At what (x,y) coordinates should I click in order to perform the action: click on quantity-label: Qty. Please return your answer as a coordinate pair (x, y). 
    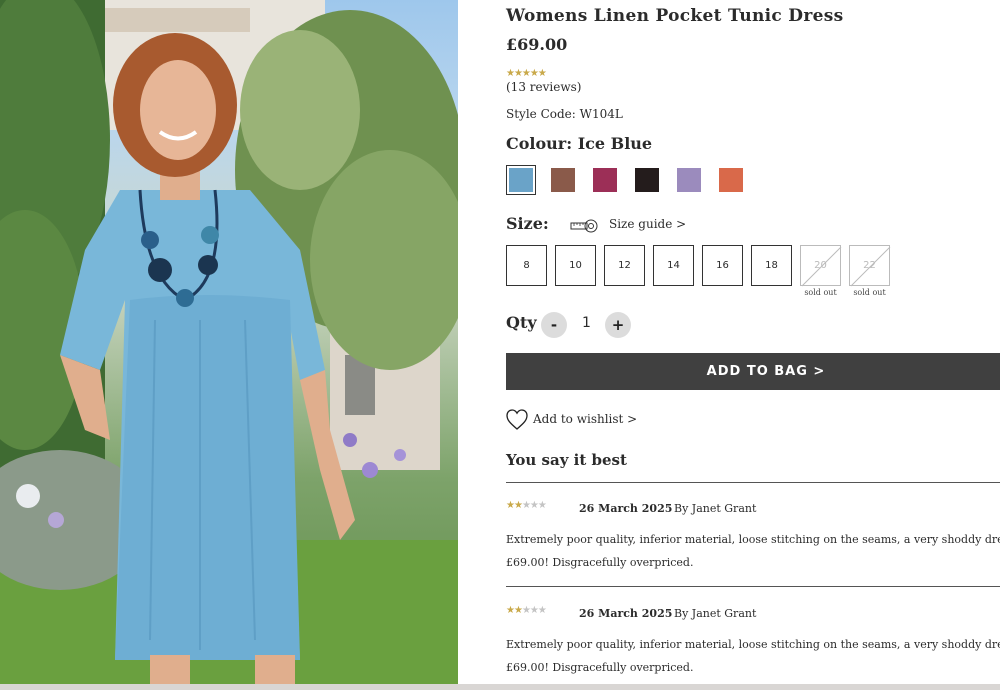
    Looking at the image, I should click on (521, 322).